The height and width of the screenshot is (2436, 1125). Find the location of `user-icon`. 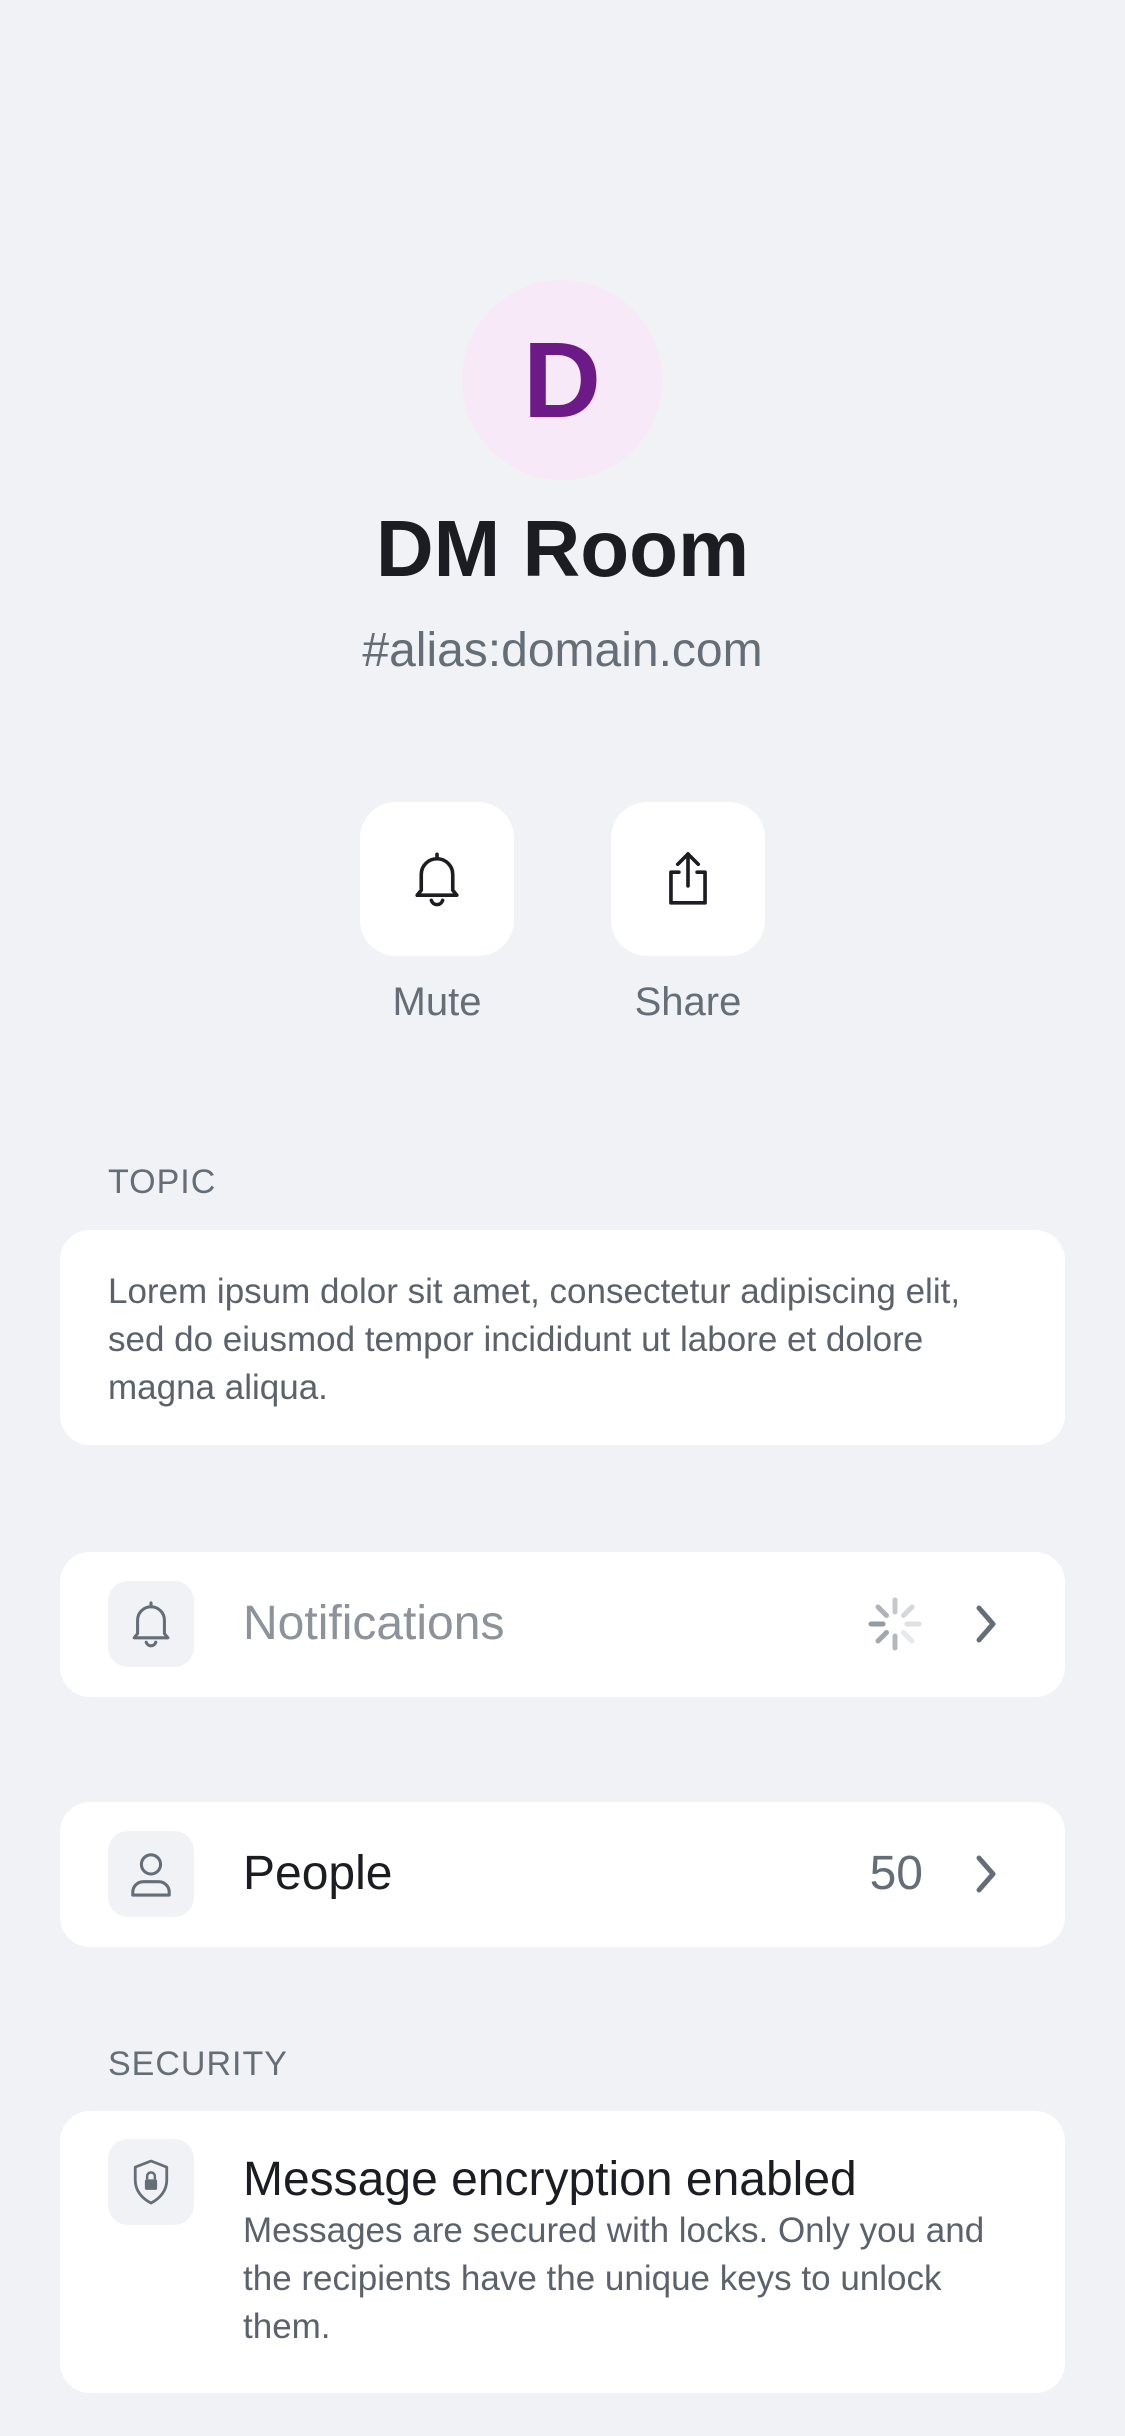

user-icon is located at coordinates (151, 1875).